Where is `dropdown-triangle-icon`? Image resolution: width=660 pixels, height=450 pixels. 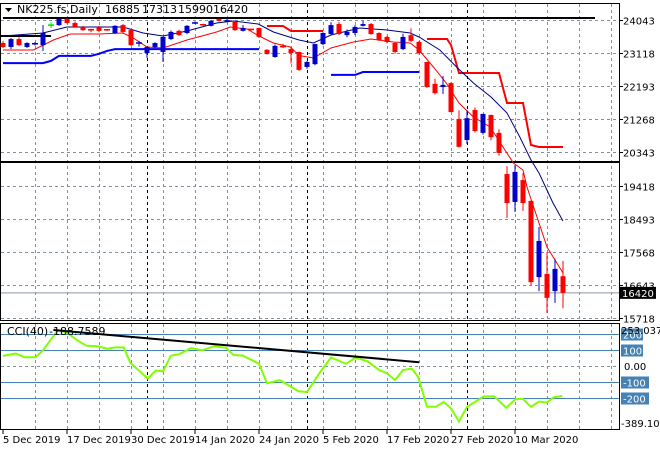
dropdown-triangle-icon is located at coordinates (8, 10).